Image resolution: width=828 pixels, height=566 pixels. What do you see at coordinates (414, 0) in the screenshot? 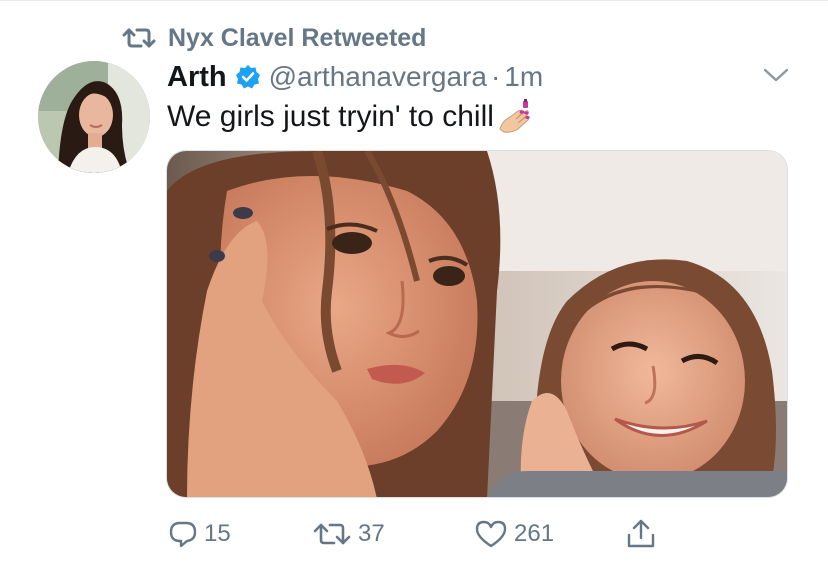
I see `divider` at bounding box center [414, 0].